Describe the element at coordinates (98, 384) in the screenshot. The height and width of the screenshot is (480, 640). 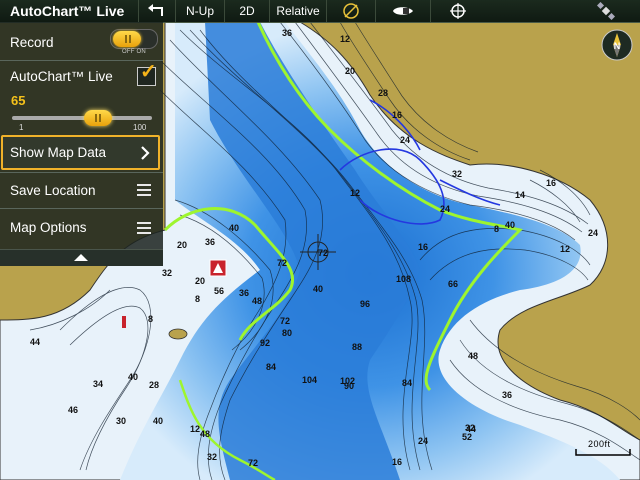
I see `depth-label: 34` at that location.